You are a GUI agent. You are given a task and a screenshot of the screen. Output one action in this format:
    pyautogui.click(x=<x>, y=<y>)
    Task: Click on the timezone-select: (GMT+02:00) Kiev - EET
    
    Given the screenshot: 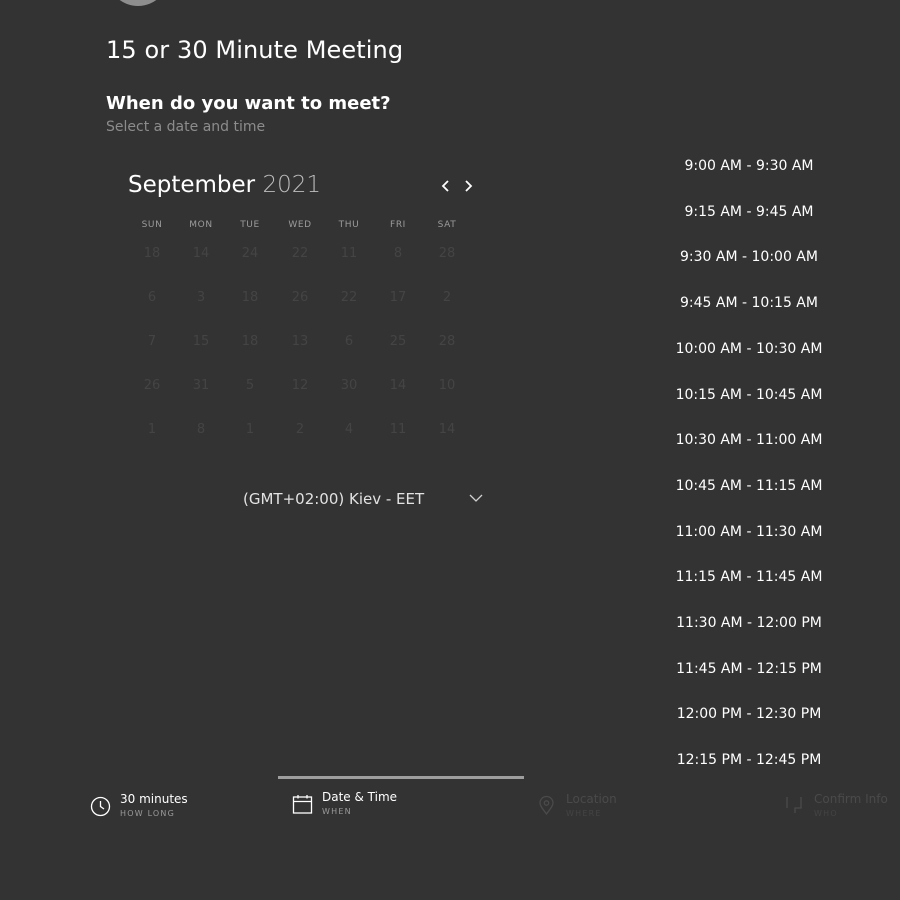 What is the action you would take?
    pyautogui.click(x=363, y=500)
    